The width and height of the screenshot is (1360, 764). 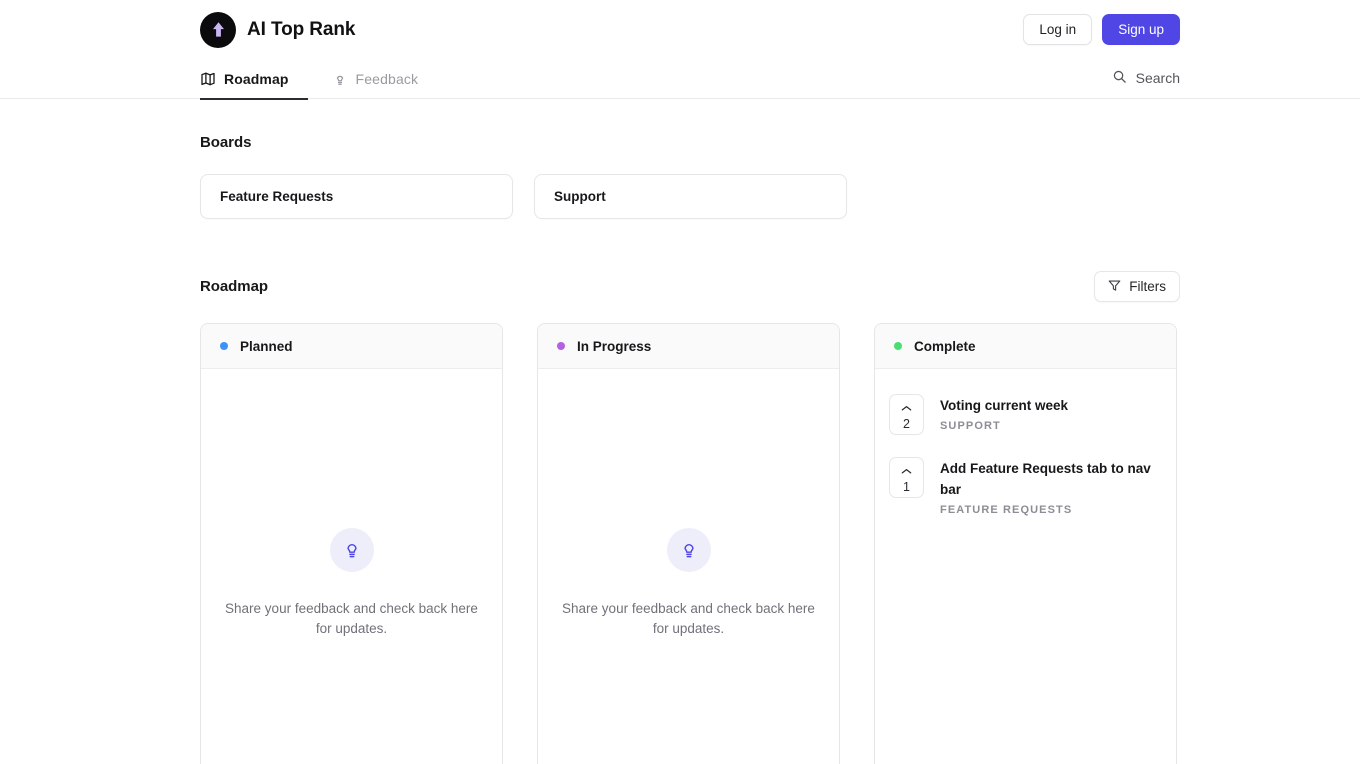 What do you see at coordinates (906, 486) in the screenshot?
I see `vote-count: 1` at bounding box center [906, 486].